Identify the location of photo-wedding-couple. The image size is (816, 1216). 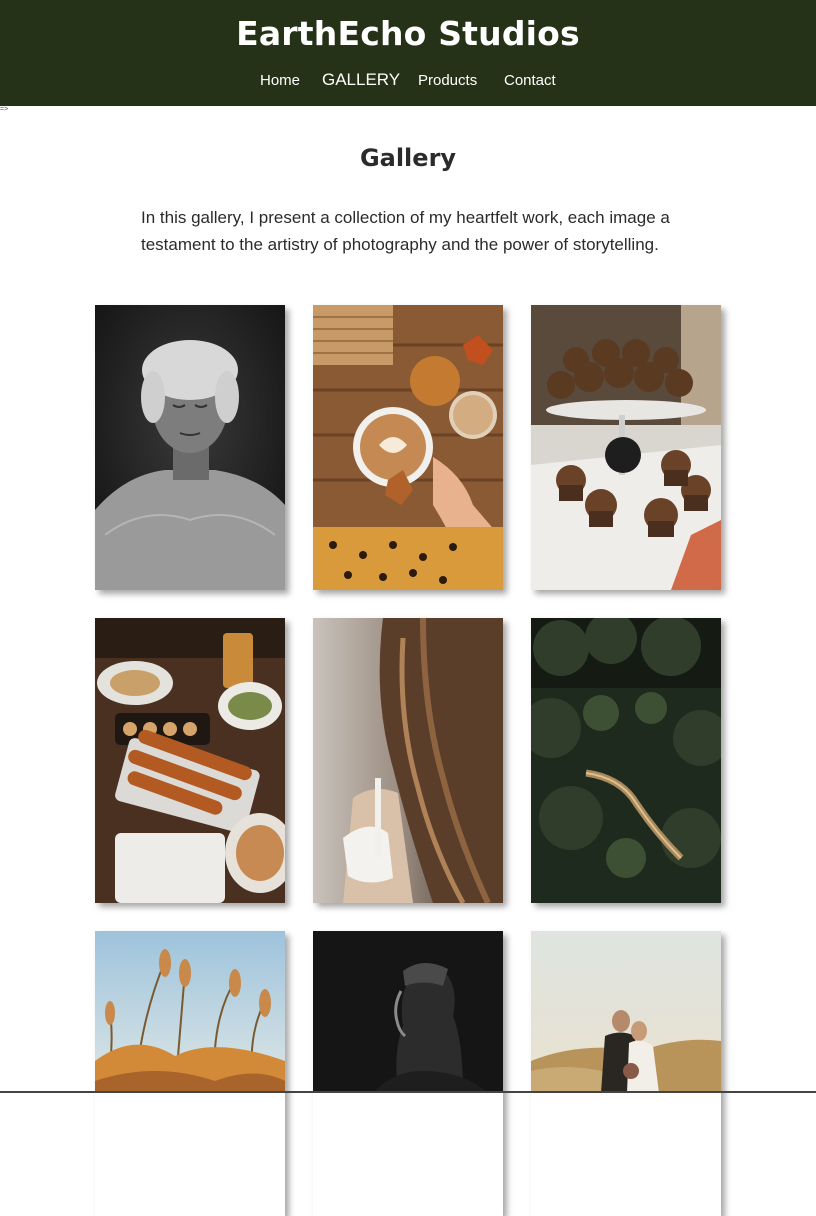
(626, 1073).